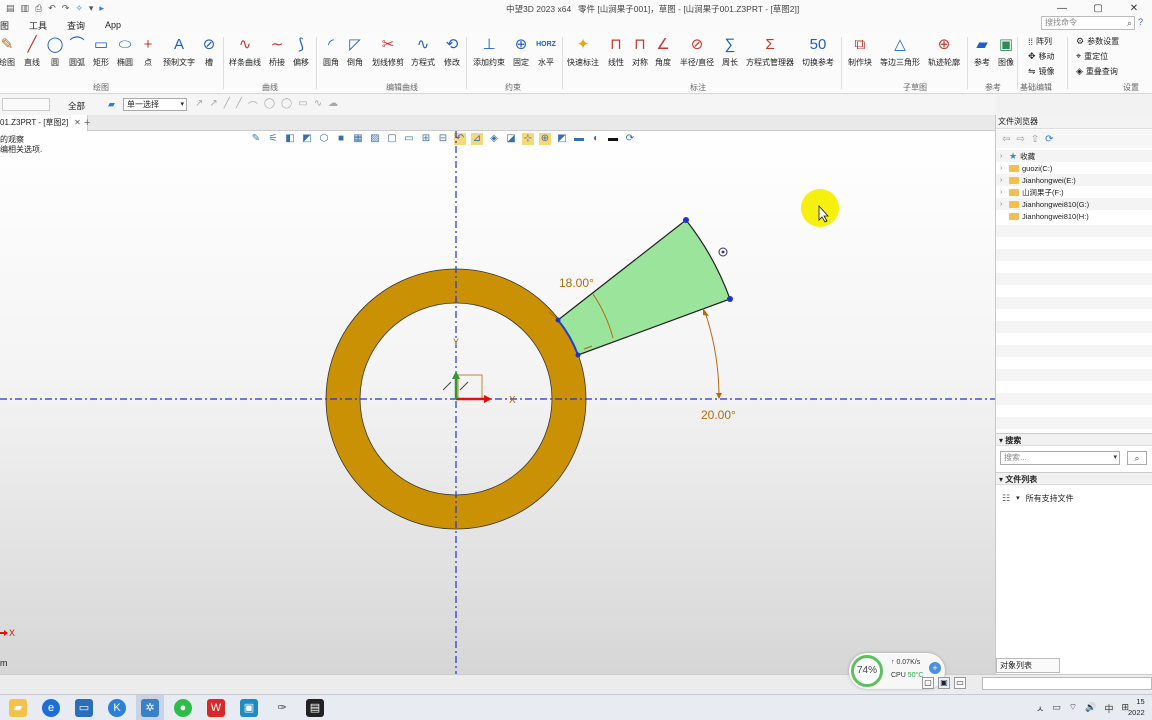  Describe the element at coordinates (87, 123) in the screenshot. I see `add-tab-button: +` at that location.